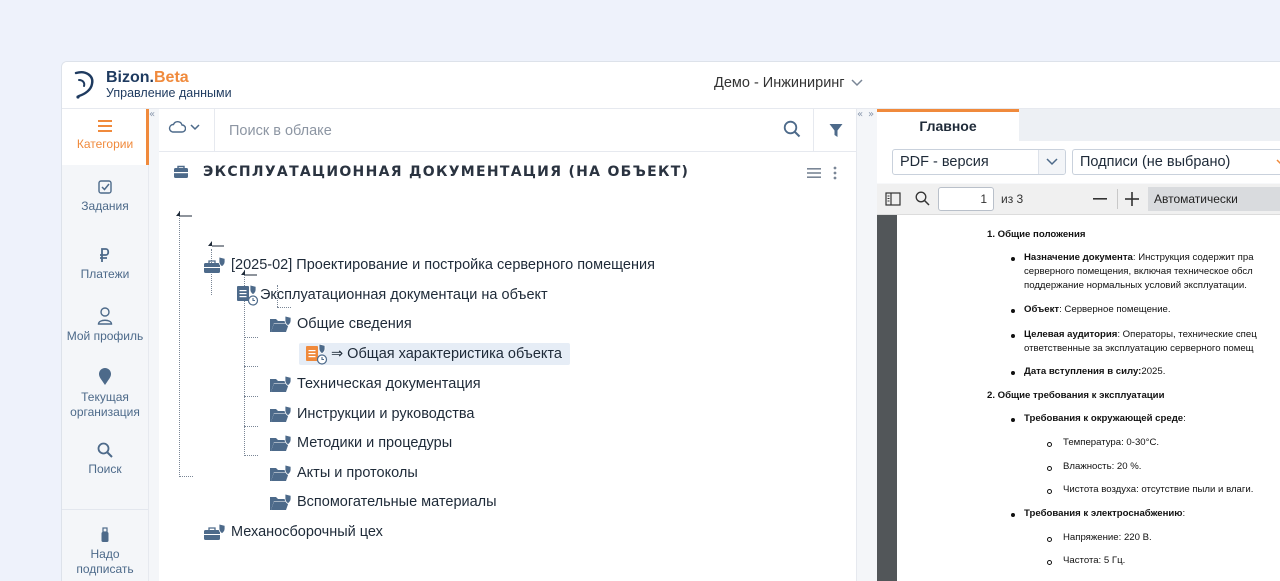 This screenshot has height=581, width=1280. I want to click on organization-label: Демо - Инжиниринг, so click(779, 83).